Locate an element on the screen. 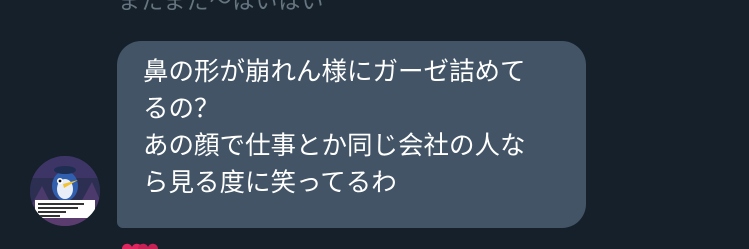 Image resolution: width=749 pixels, height=249 pixels. reaction-badge is located at coordinates (138, 244).